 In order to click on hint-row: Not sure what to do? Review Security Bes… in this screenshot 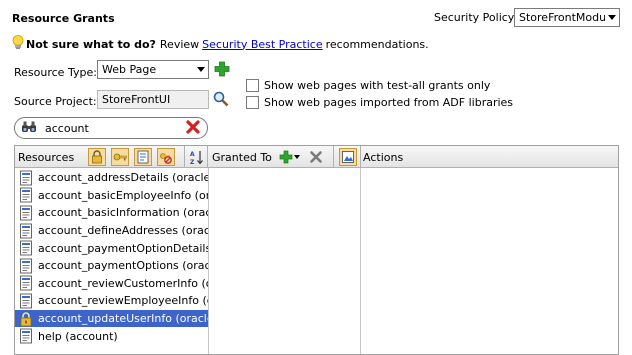, I will do `click(220, 44)`.